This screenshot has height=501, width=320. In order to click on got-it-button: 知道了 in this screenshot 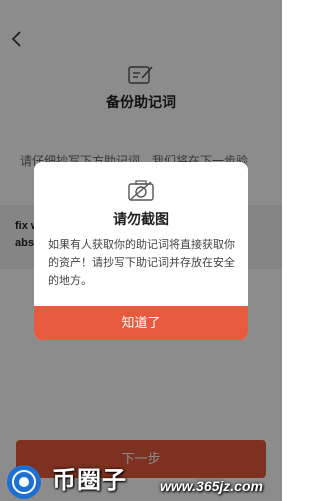, I will do `click(141, 323)`.